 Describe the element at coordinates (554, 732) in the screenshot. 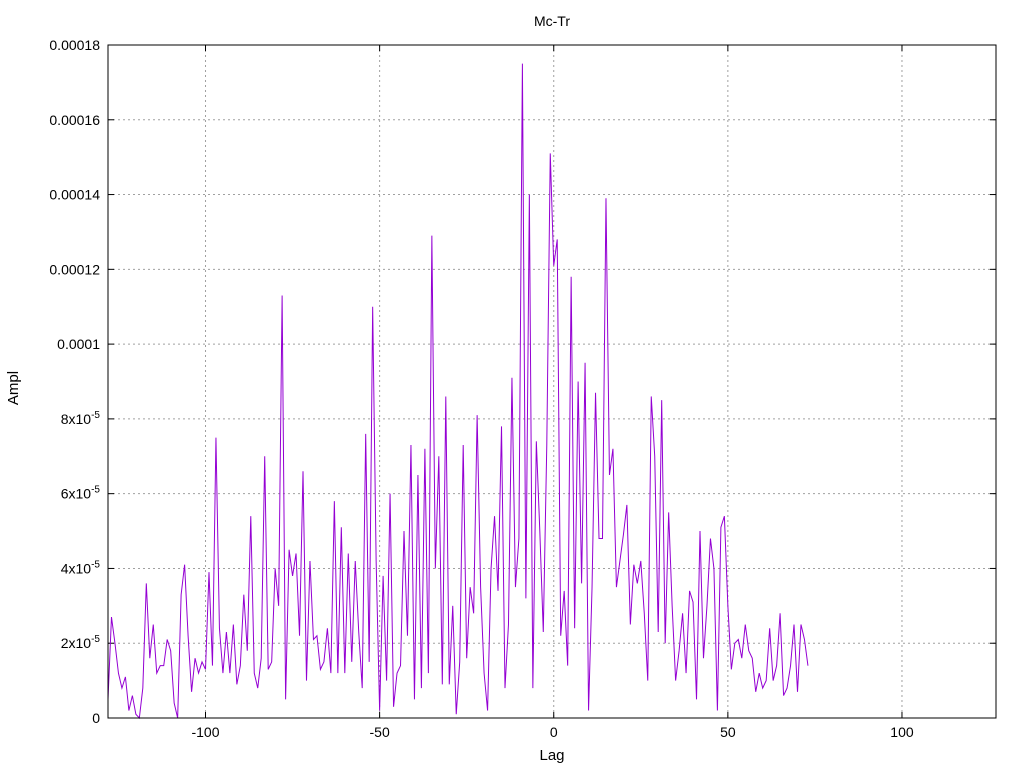

I see `x-tick-label: 0` at that location.